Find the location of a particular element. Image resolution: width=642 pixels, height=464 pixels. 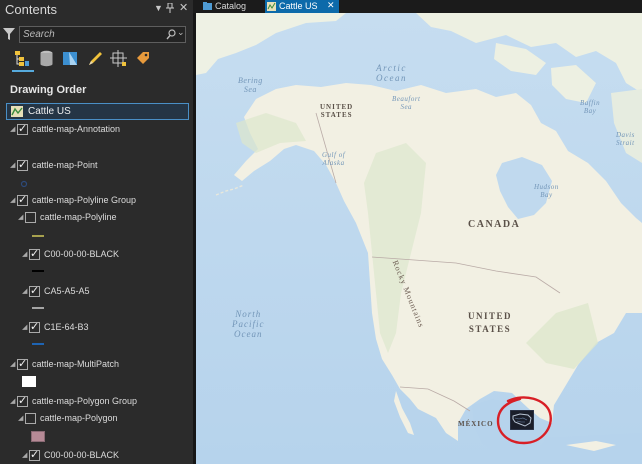

catalog-icon is located at coordinates (207, 6).